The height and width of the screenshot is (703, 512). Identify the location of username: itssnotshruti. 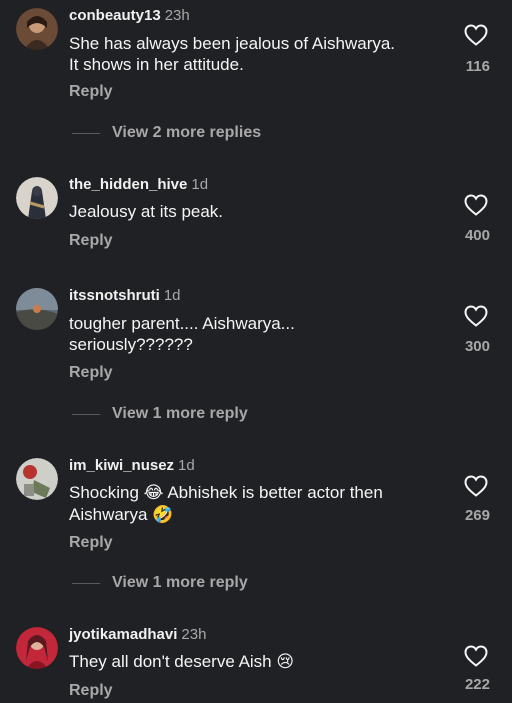
(114, 295).